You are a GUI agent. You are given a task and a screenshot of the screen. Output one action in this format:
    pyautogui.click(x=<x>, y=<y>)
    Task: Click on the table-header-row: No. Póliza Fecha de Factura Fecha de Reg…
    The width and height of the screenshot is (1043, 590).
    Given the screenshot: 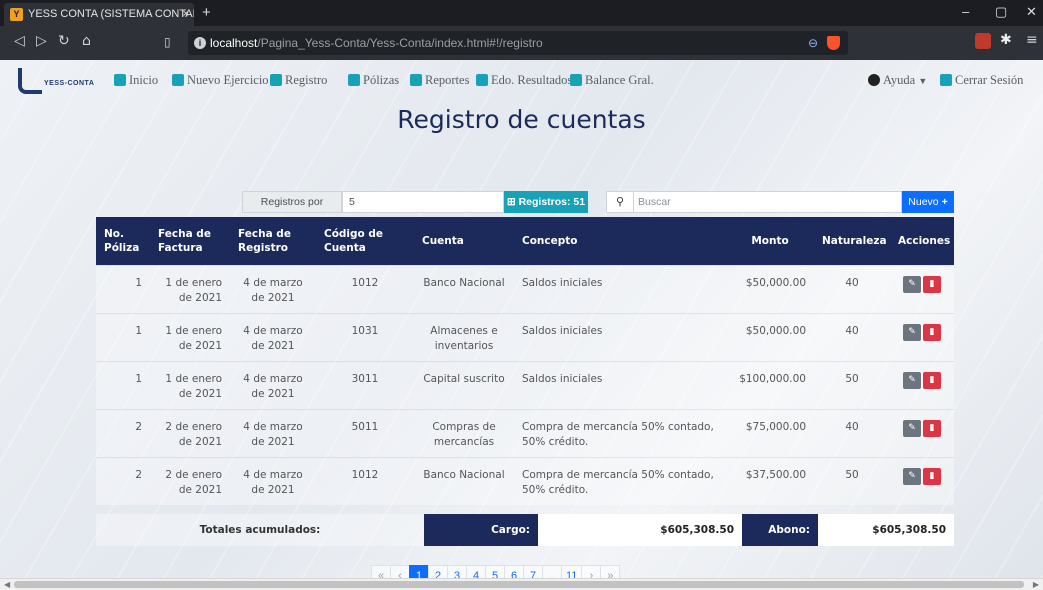 What is the action you would take?
    pyautogui.click(x=525, y=241)
    